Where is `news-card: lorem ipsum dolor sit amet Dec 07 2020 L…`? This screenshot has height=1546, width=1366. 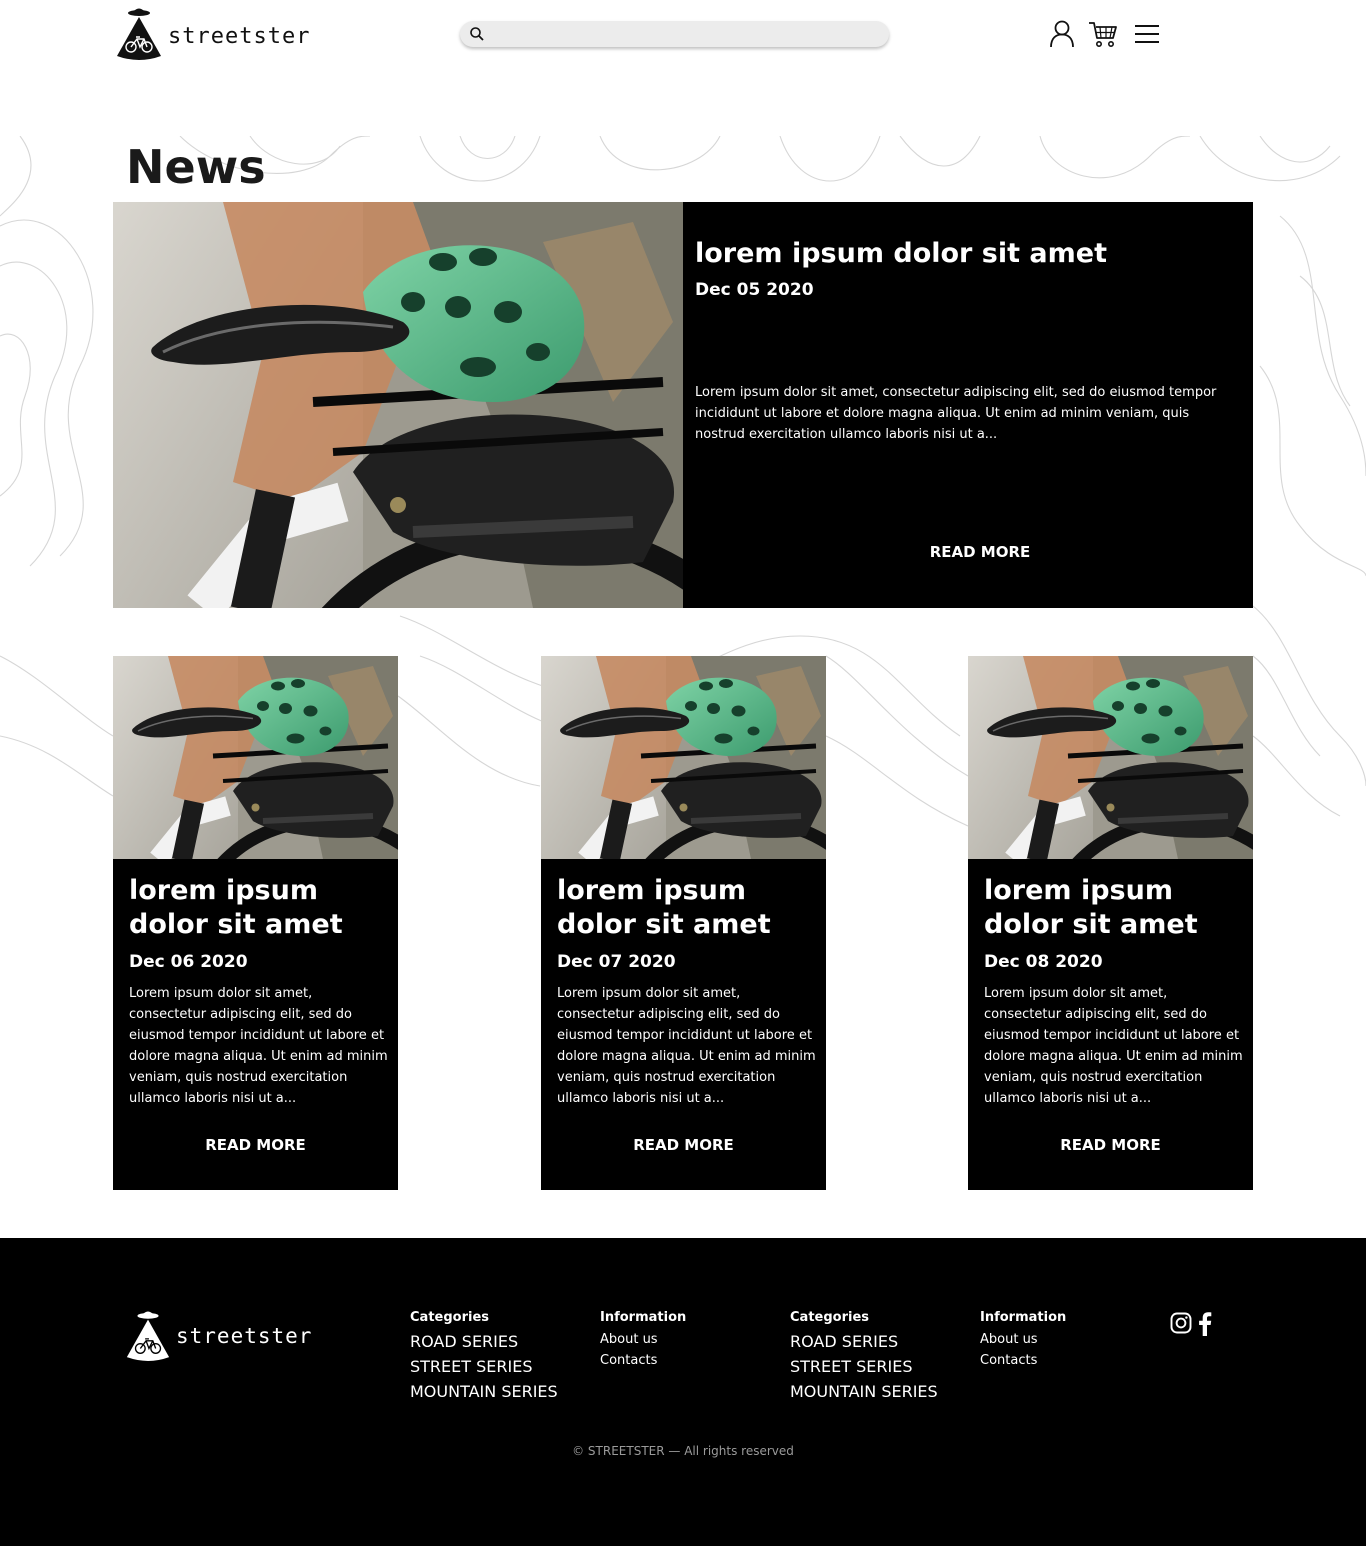
news-card: lorem ipsum dolor sit amet Dec 07 2020 L… is located at coordinates (683, 923).